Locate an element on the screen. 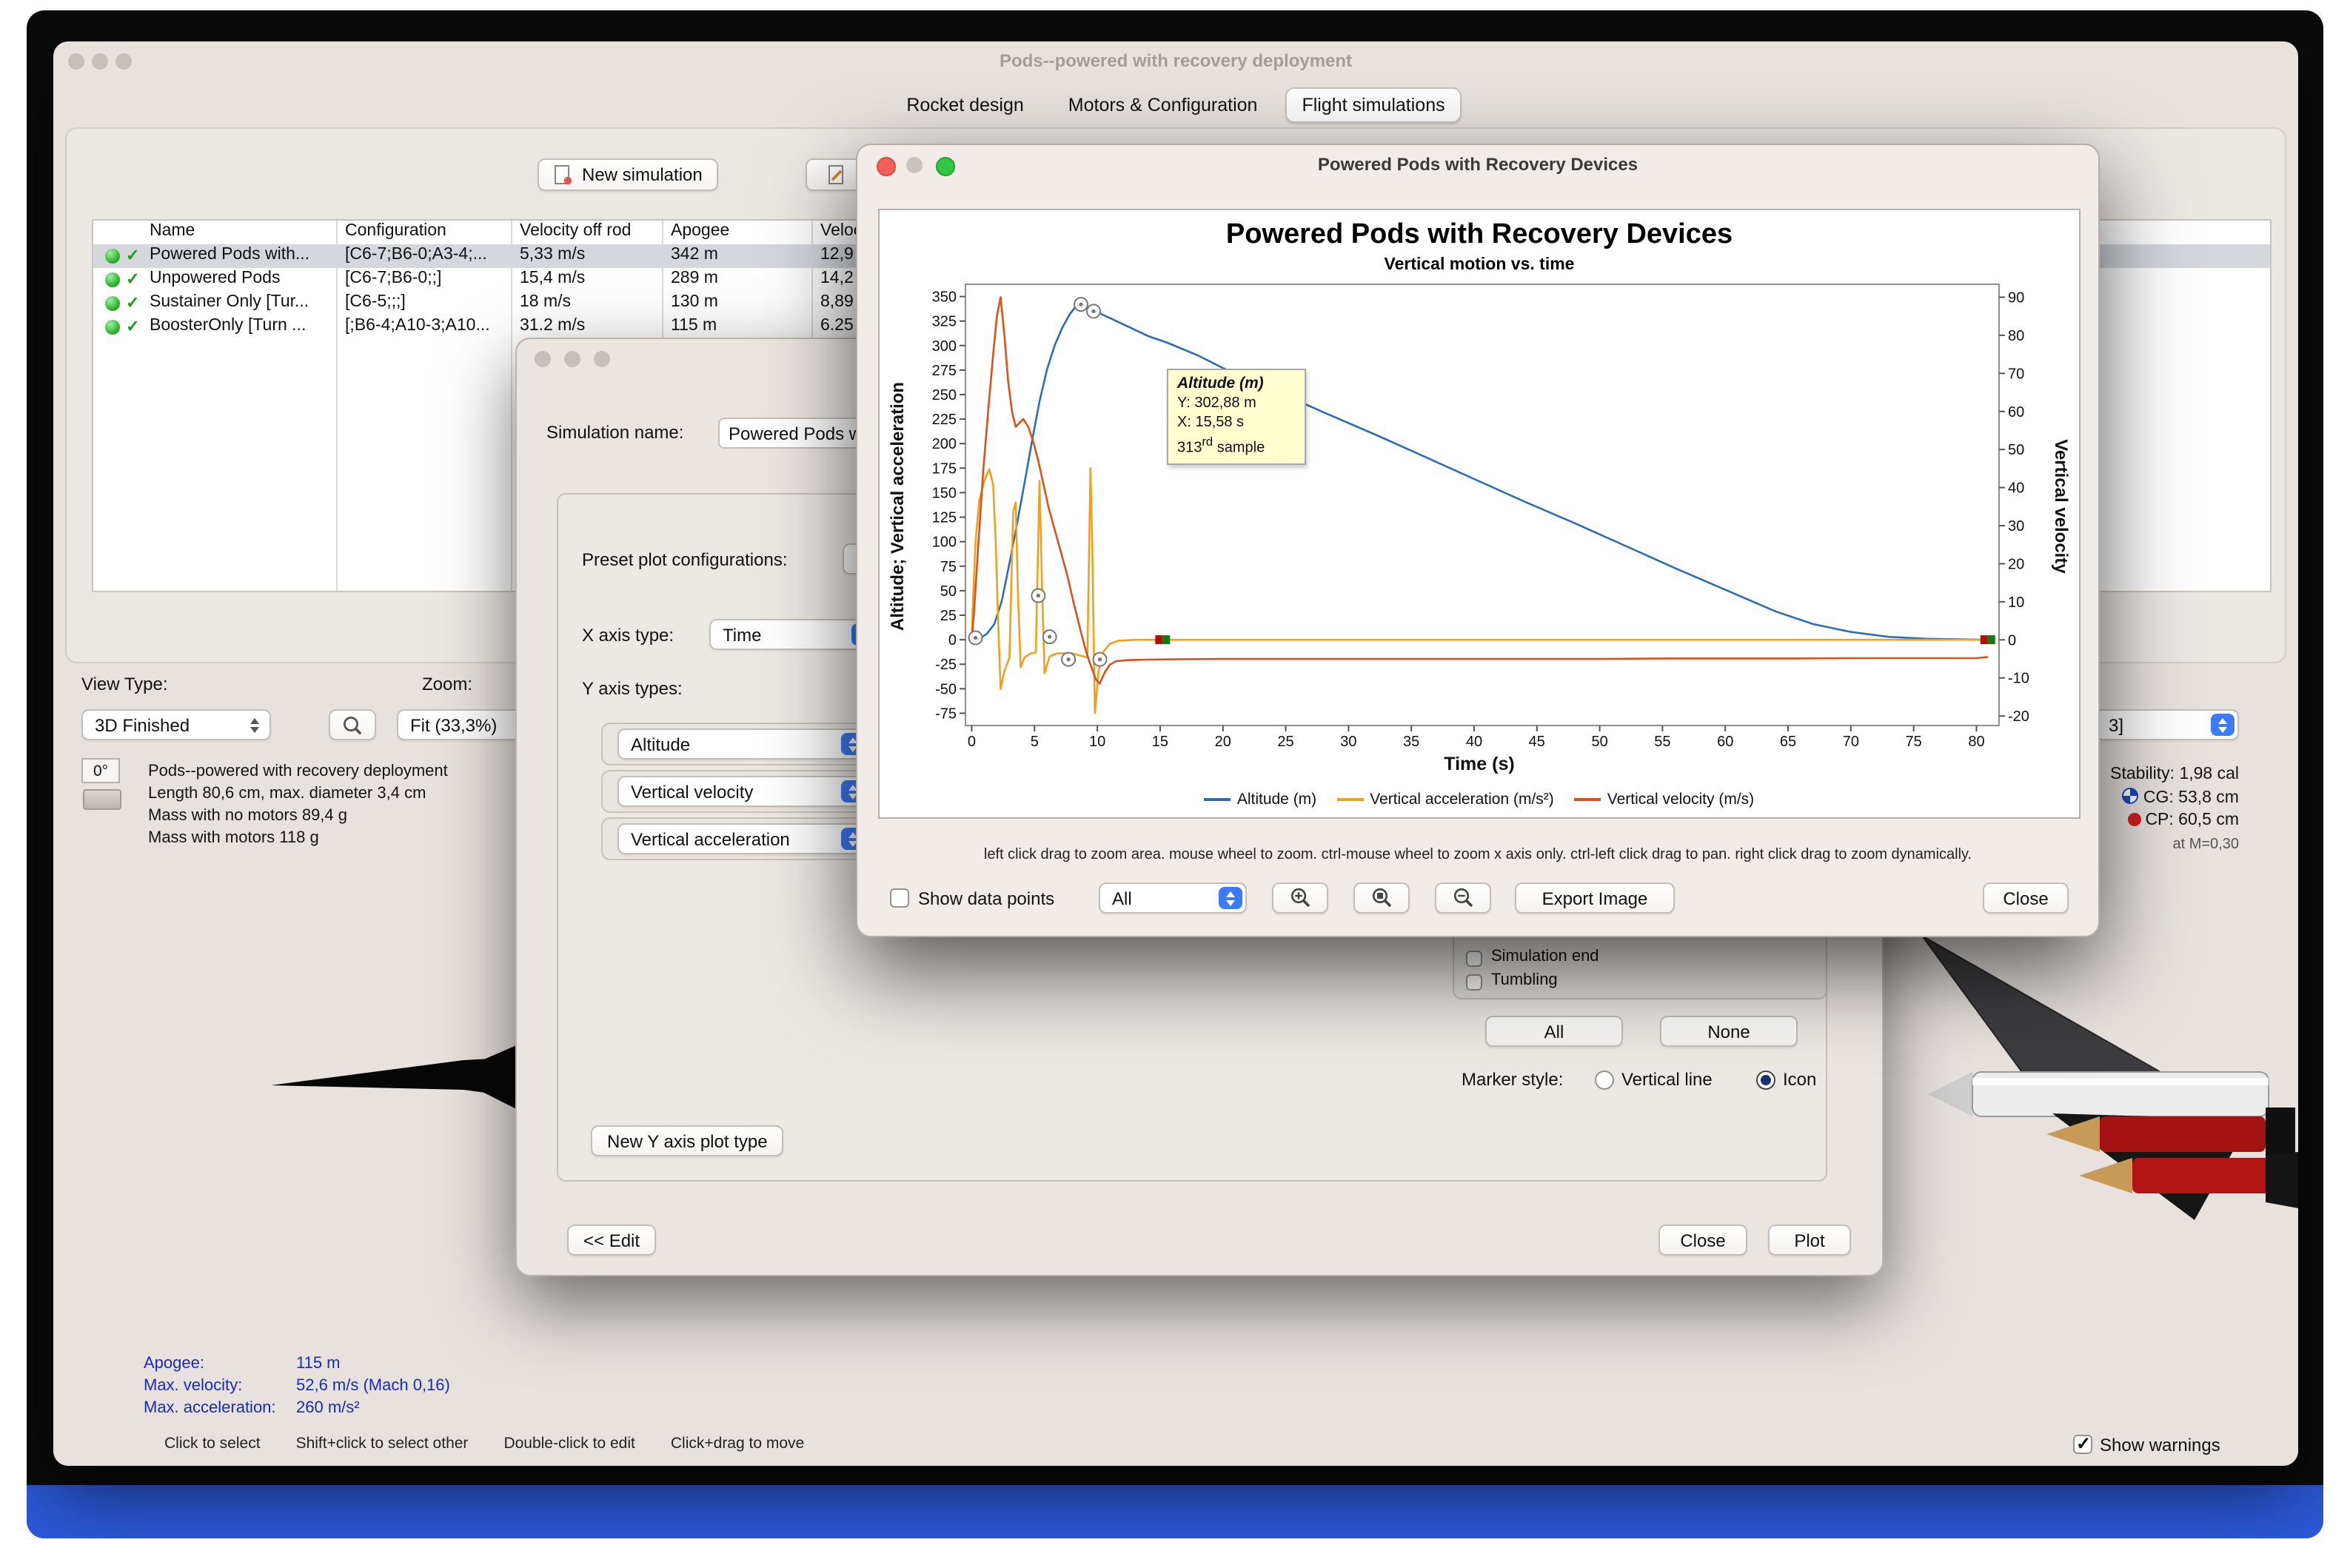 The image size is (2350, 1568). events-none-button: None is located at coordinates (1729, 1031).